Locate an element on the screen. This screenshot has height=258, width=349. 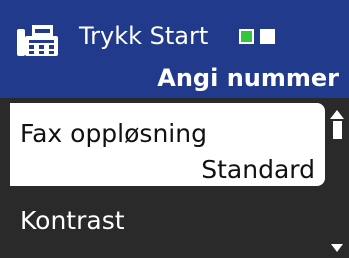
menu-item-label: Fax oppløsning is located at coordinates (113, 133).